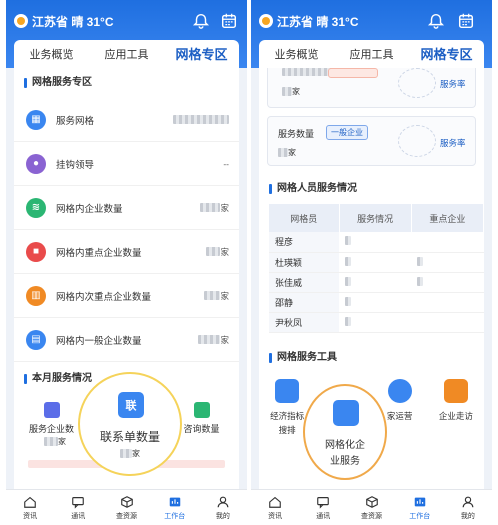  I want to click on category-tag: 一般企业, so click(347, 132).